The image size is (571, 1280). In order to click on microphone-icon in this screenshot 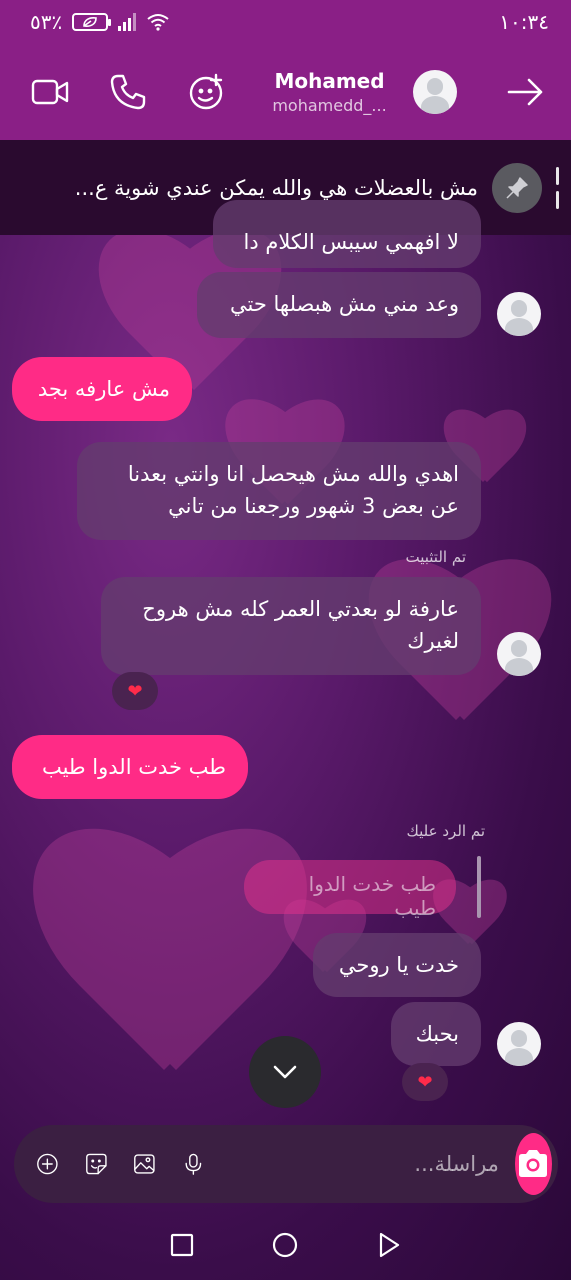, I will do `click(193, 1164)`.